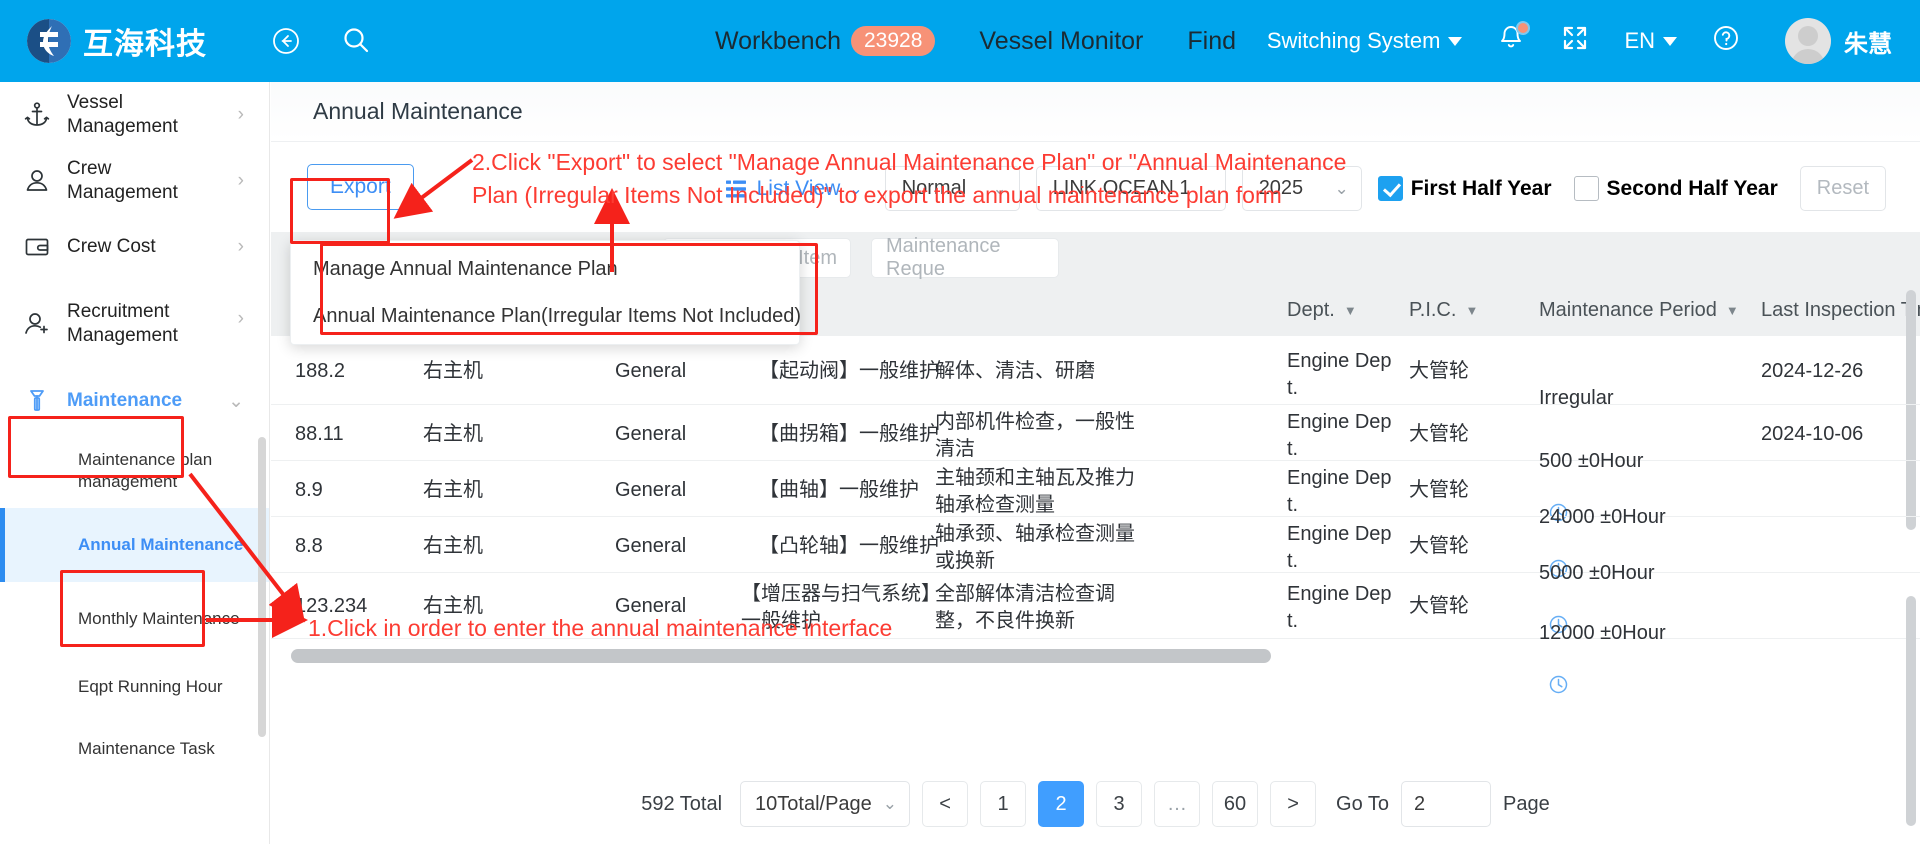  I want to click on nav-item-vessel-monitor: Vessel Monitor, so click(1061, 41).